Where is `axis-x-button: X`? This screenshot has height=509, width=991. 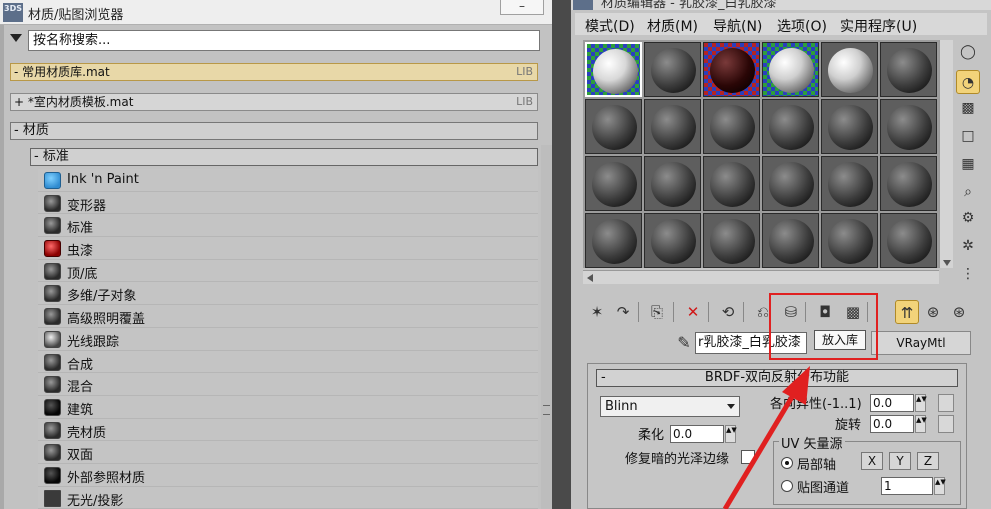
axis-x-button: X is located at coordinates (872, 461).